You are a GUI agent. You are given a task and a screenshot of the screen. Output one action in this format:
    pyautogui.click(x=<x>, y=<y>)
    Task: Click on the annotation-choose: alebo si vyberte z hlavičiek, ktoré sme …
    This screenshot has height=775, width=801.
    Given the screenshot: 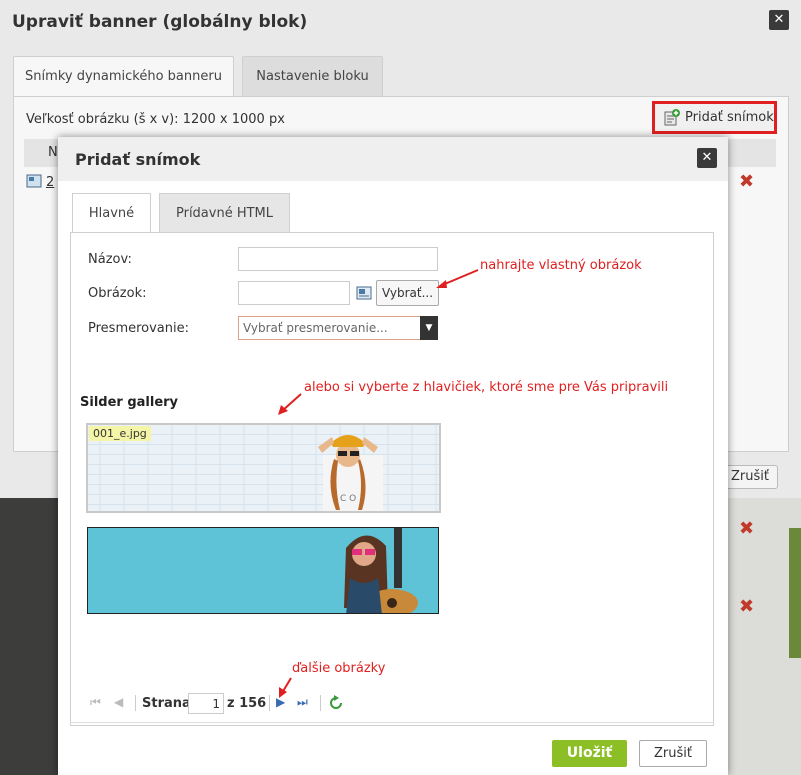 What is the action you would take?
    pyautogui.click(x=486, y=387)
    